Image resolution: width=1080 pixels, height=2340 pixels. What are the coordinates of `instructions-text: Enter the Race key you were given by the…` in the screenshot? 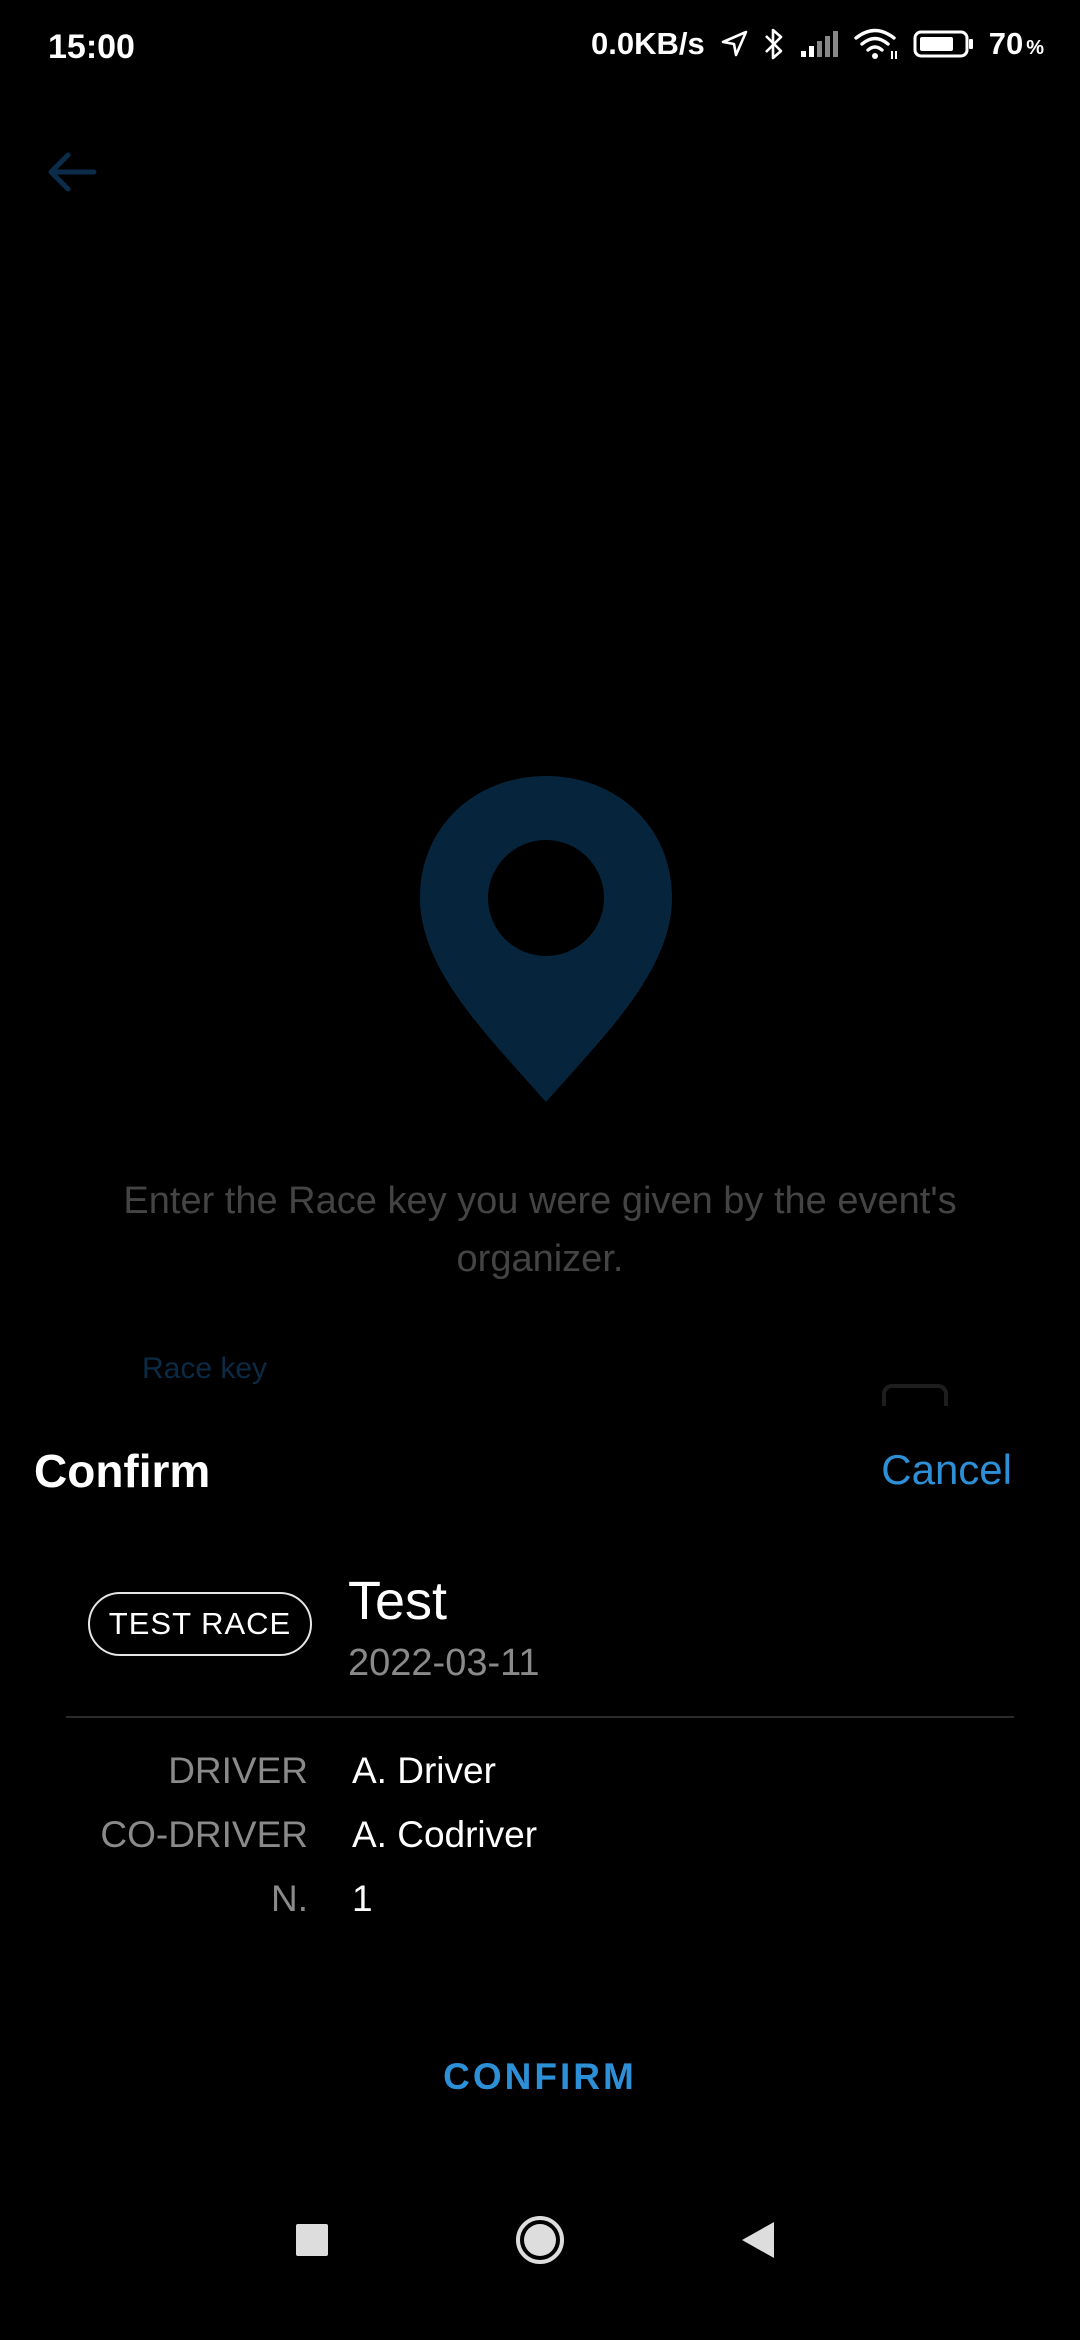 It's located at (540, 1230).